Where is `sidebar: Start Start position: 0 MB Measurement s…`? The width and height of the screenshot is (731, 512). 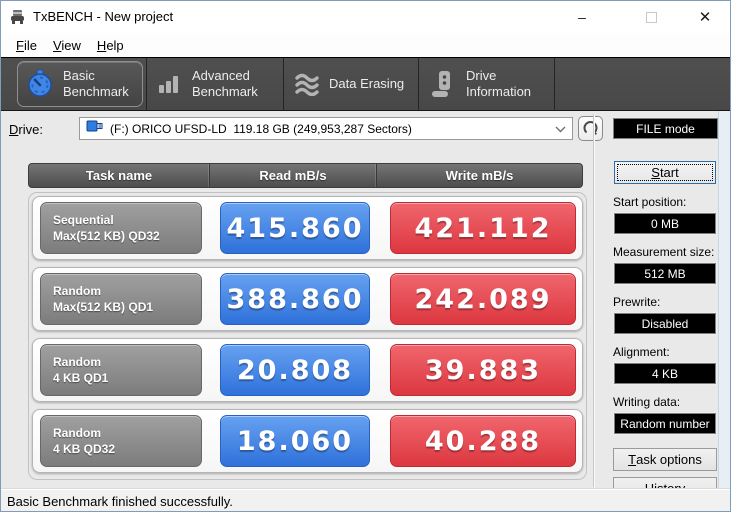
sidebar: Start Start position: 0 MB Measurement s… is located at coordinates (659, 330).